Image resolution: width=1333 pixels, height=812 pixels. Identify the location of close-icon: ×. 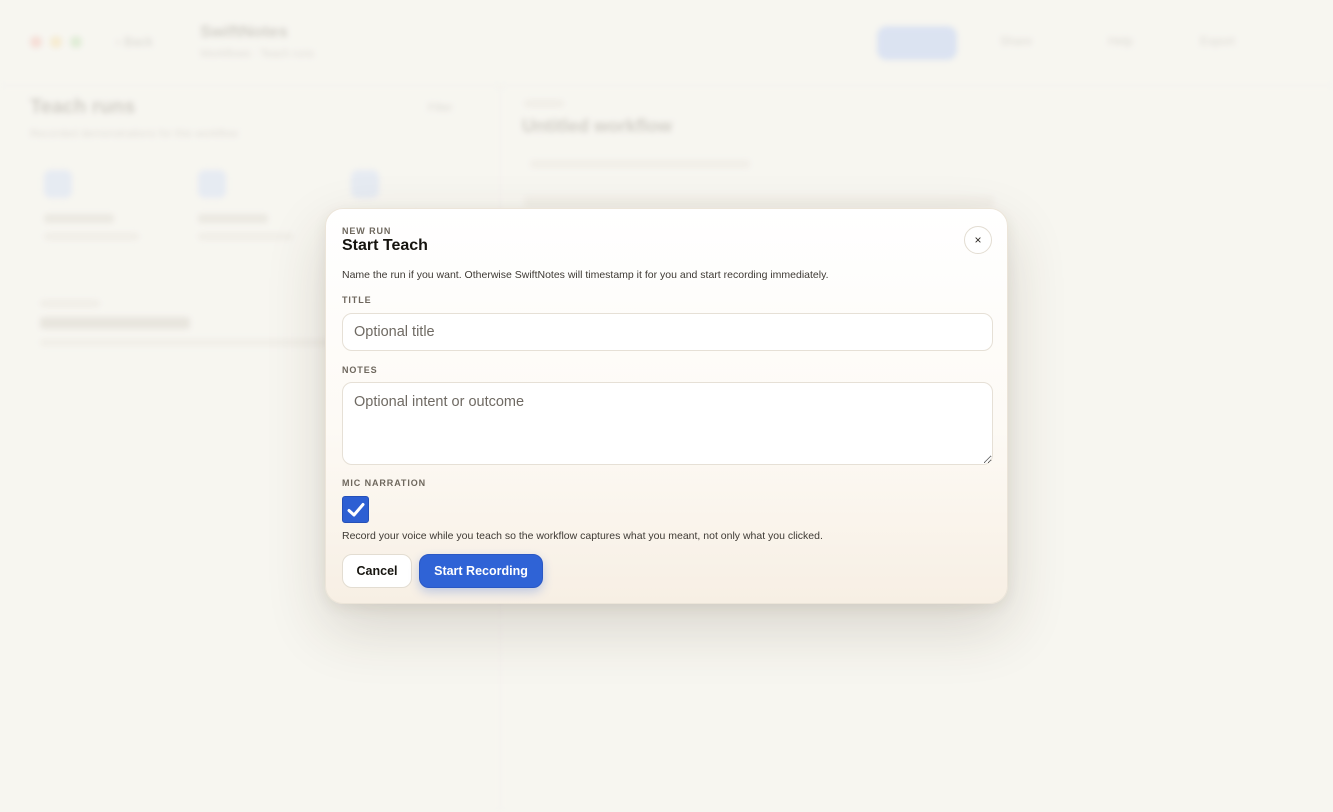
(978, 240).